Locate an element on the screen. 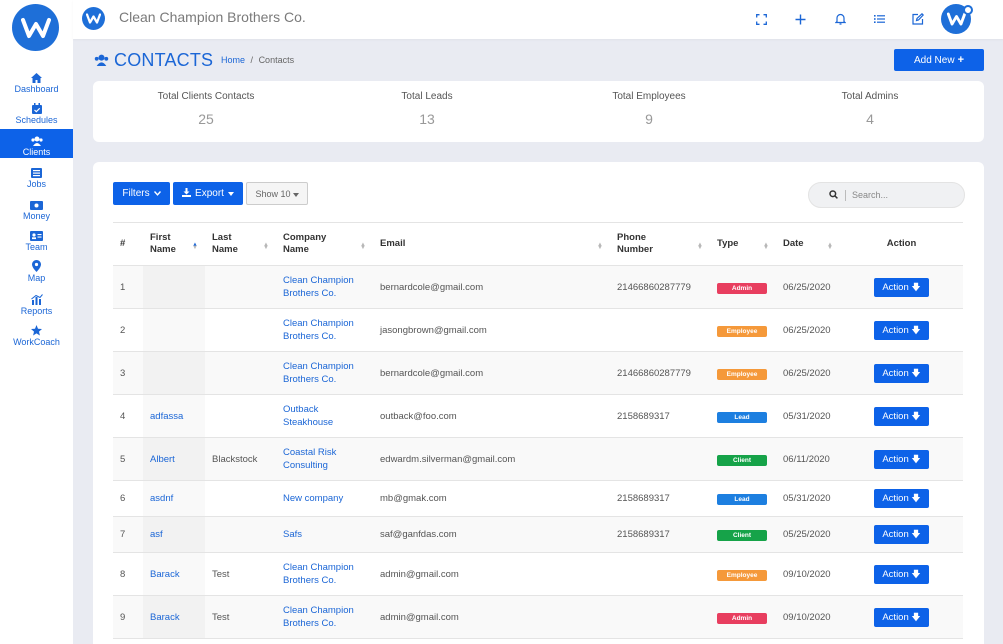  cell-last-name is located at coordinates (240, 498).